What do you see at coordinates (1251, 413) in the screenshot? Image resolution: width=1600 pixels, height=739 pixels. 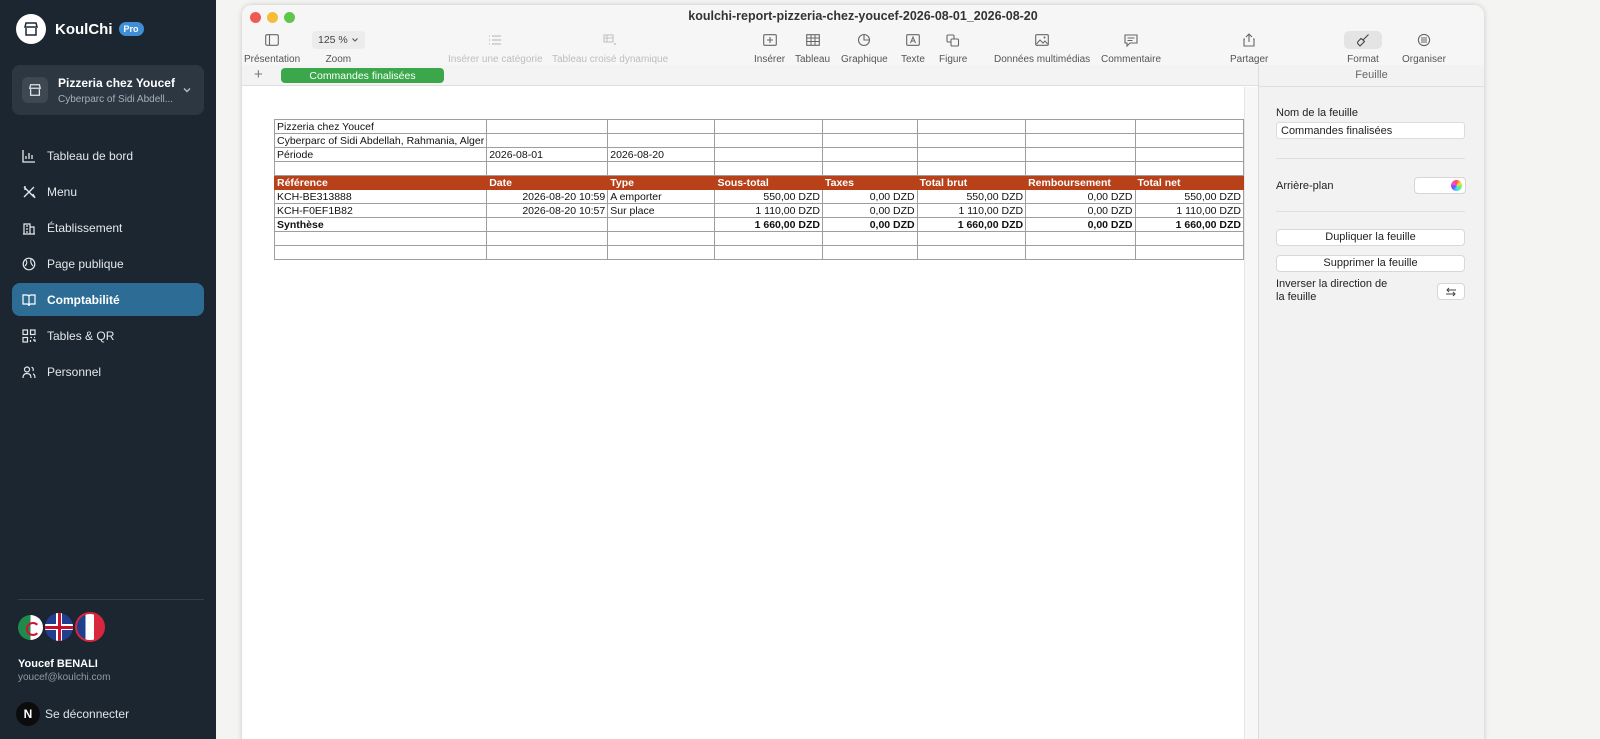 I see `vertical-scrollbar` at bounding box center [1251, 413].